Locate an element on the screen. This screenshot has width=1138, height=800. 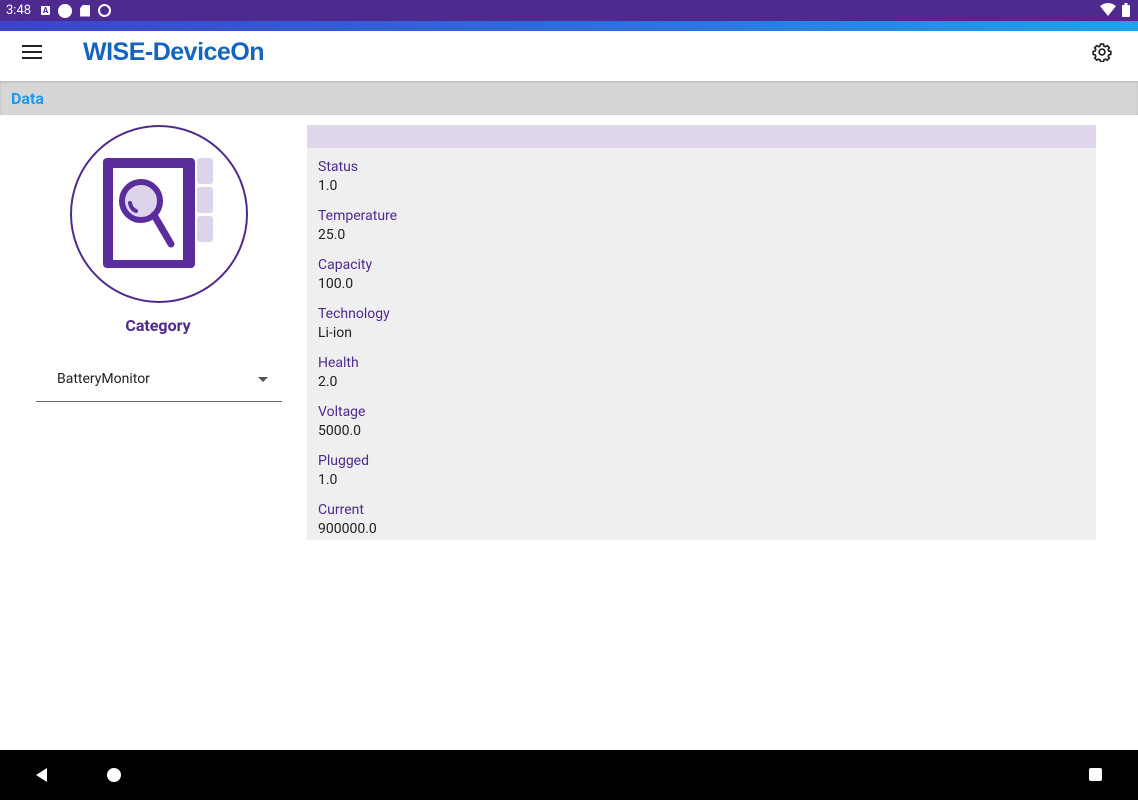
magnifier-document-icon is located at coordinates (158, 213).